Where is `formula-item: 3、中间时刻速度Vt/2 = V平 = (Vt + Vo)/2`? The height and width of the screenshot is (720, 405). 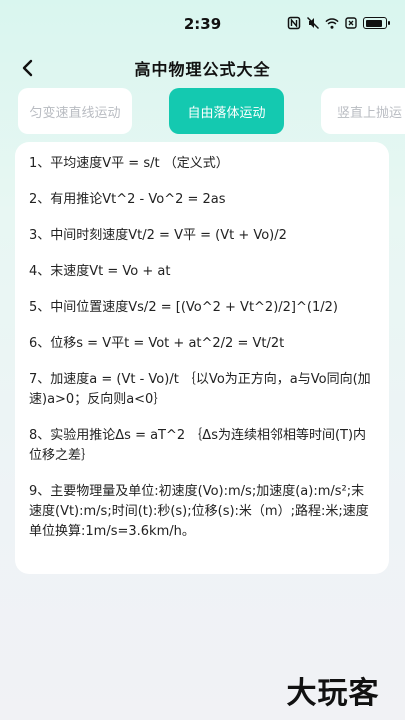 formula-item: 3、中间时刻速度Vt/2 = V平 = (Vt + Vo)/2 is located at coordinates (158, 235).